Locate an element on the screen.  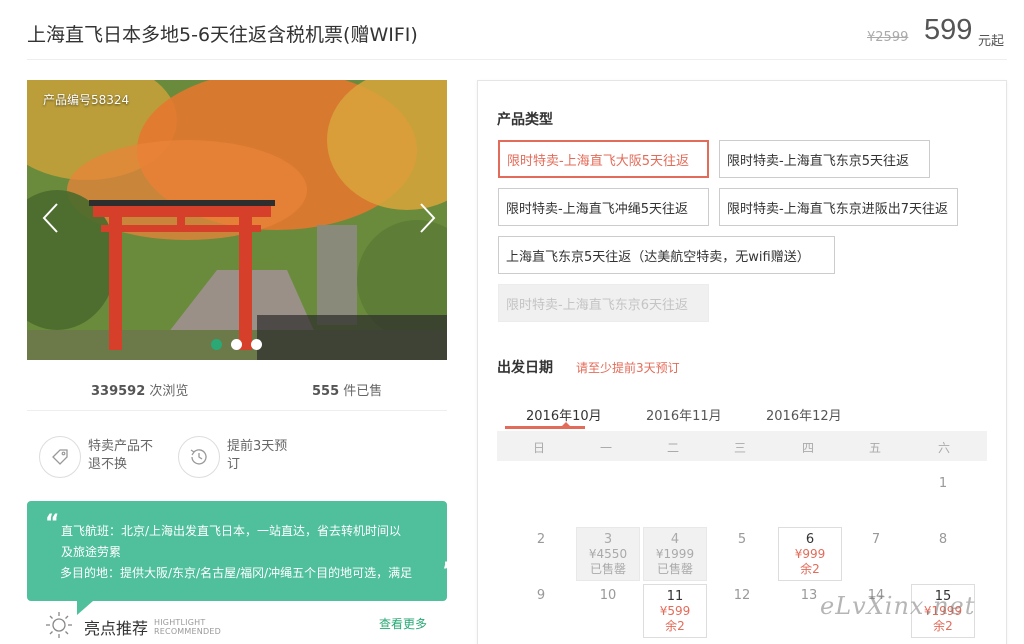
day-price: ¥4550 is located at coordinates (608, 554).